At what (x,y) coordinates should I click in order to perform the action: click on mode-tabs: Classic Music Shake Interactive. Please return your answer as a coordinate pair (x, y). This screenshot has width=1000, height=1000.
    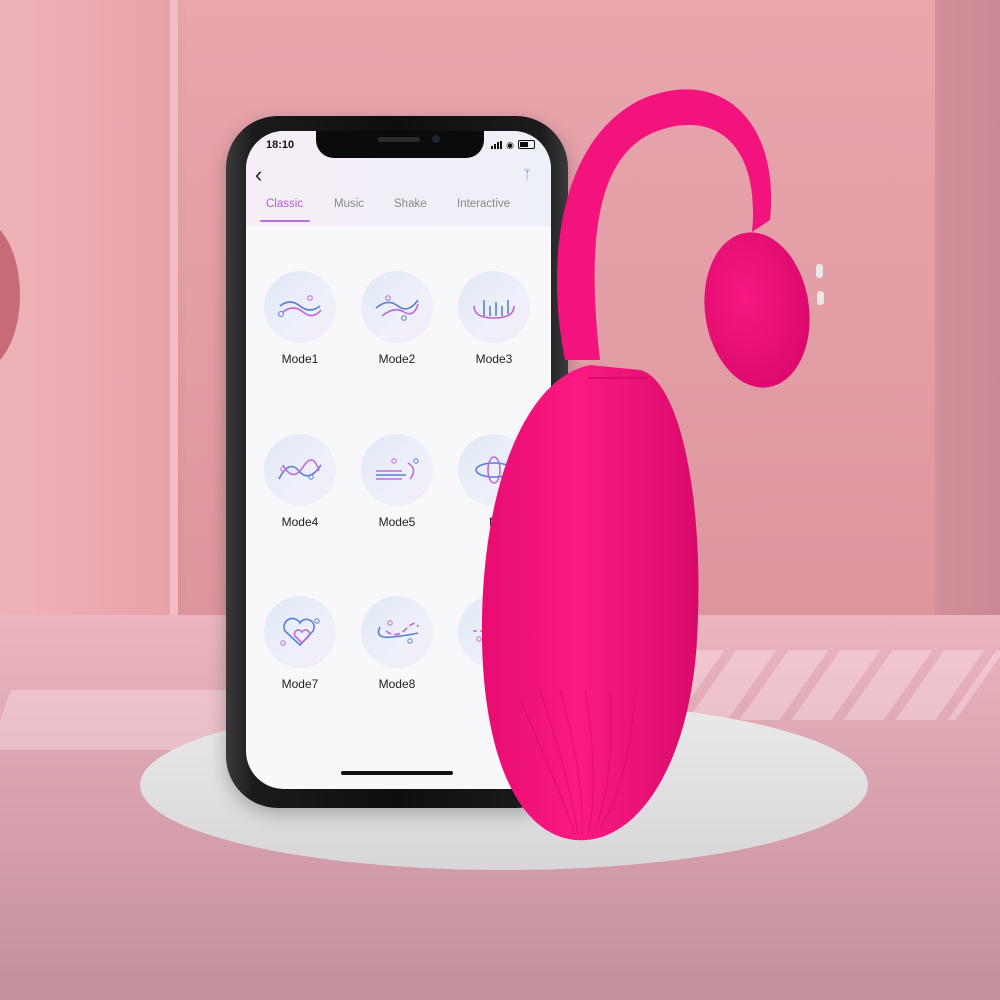
    Looking at the image, I should click on (398, 211).